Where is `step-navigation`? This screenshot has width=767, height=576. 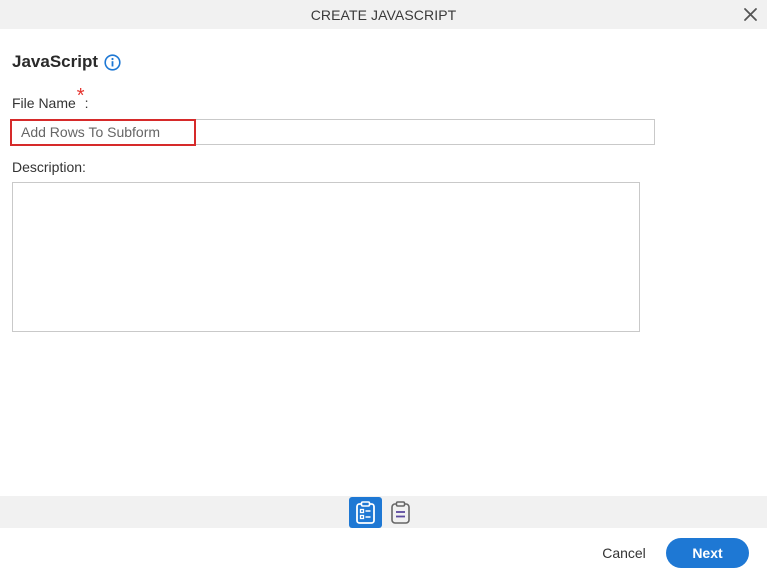
step-navigation is located at coordinates (383, 512).